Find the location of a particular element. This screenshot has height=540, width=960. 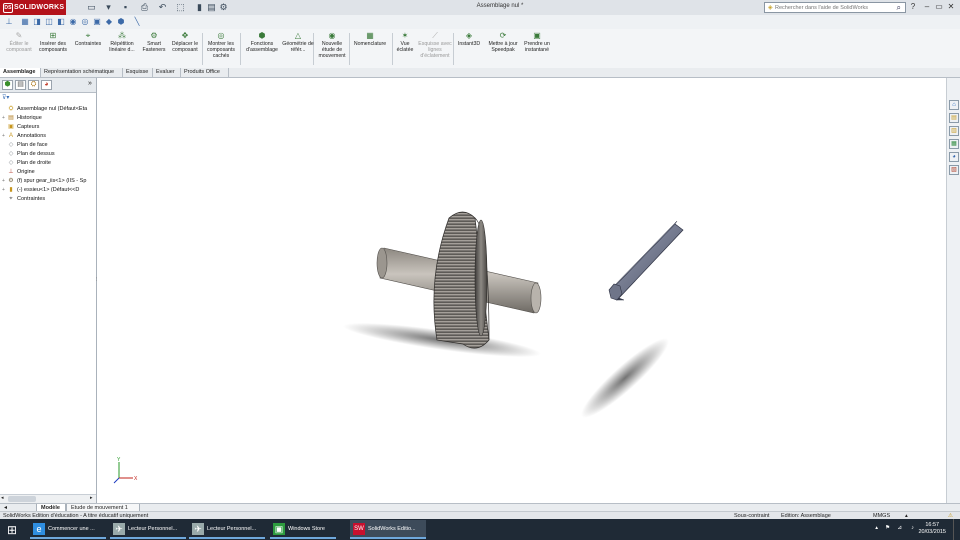

line-tool-icon: ╲ is located at coordinates (137, 22).